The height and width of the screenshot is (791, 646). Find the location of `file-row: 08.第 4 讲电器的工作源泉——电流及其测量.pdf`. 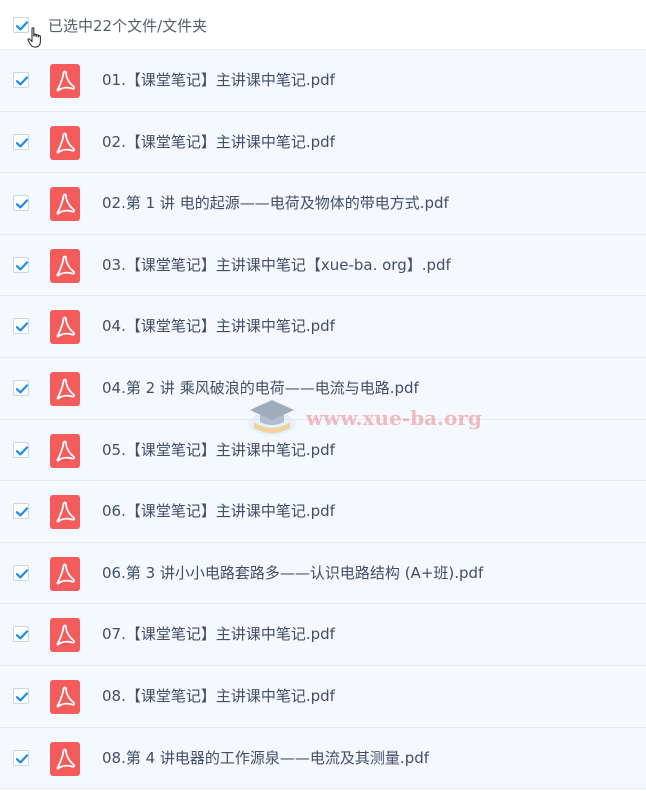

file-row: 08.第 4 讲电器的工作源泉——电流及其测量.pdf is located at coordinates (323, 758).